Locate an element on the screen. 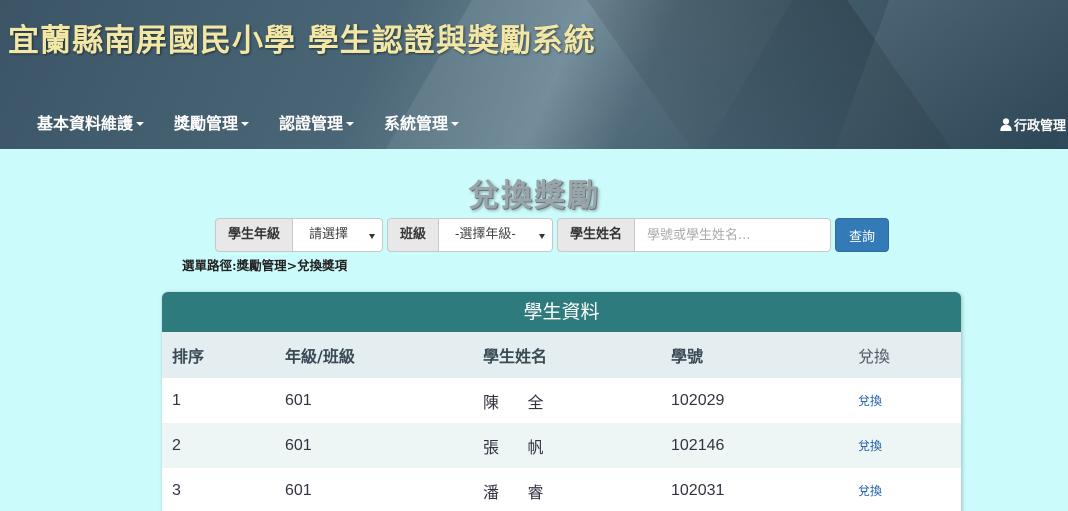 This screenshot has width=1068, height=511. student-name-label: 學生姓名 is located at coordinates (596, 235).